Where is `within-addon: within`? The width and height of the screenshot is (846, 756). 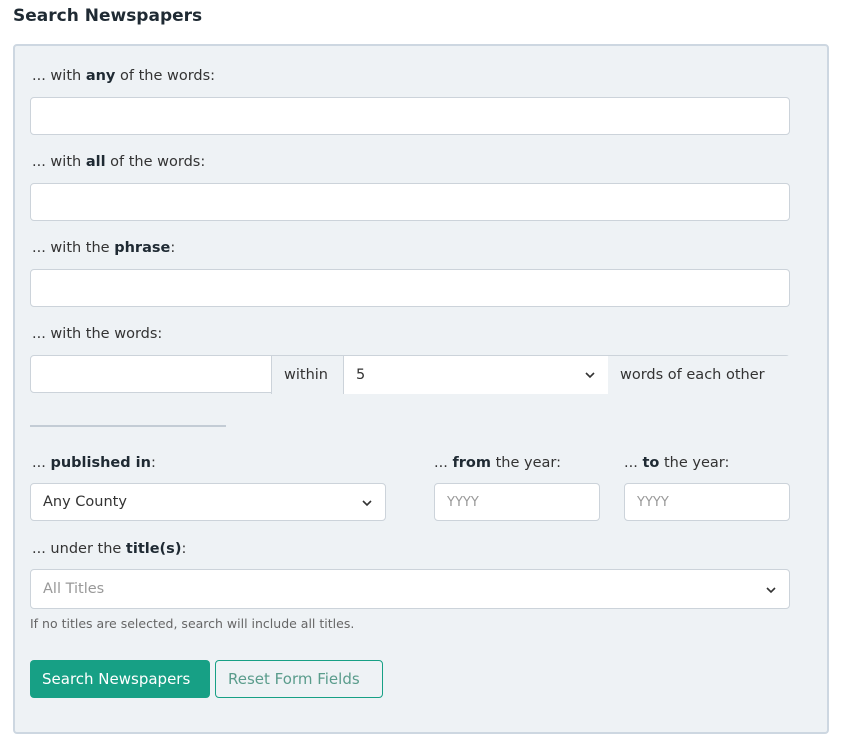
within-addon: within is located at coordinates (307, 375).